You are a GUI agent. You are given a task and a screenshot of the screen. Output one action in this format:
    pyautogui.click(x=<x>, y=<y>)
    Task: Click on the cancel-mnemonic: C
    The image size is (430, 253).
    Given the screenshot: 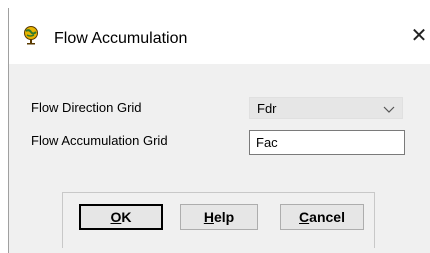 What is the action you would take?
    pyautogui.click(x=304, y=217)
    